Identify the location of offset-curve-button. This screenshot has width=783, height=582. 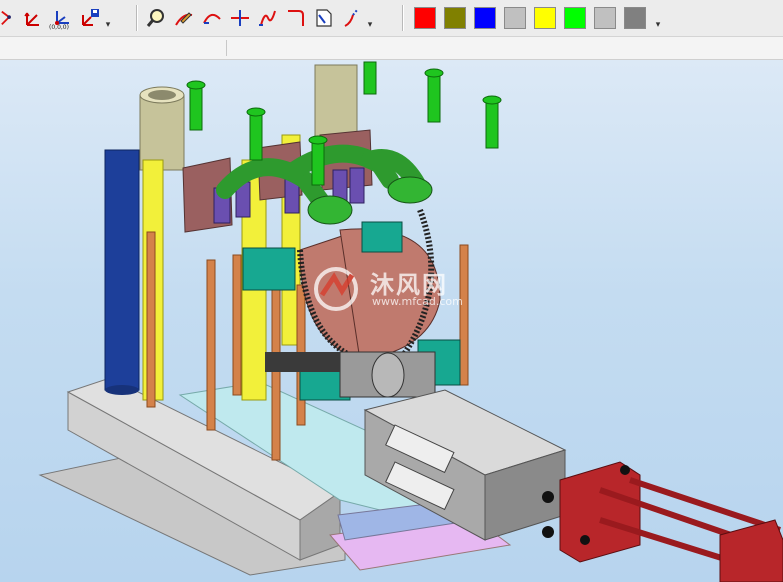
(324, 18).